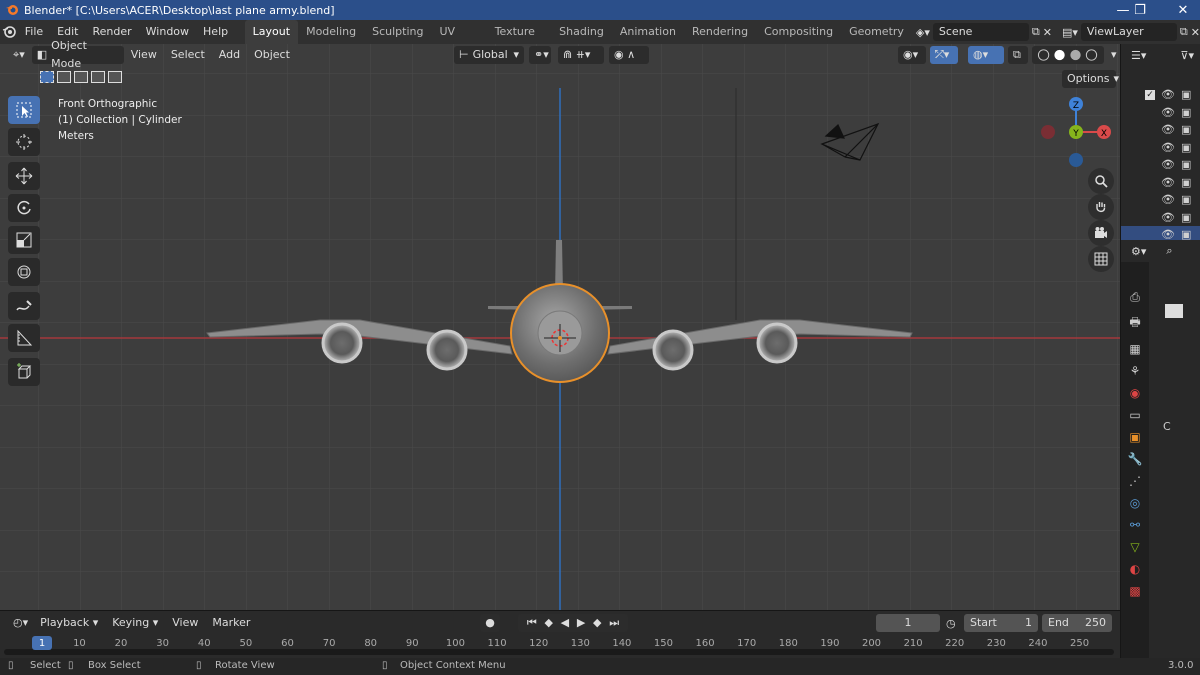 The height and width of the screenshot is (675, 1200). I want to click on pivot-point-icon: ⚭▾, so click(540, 55).